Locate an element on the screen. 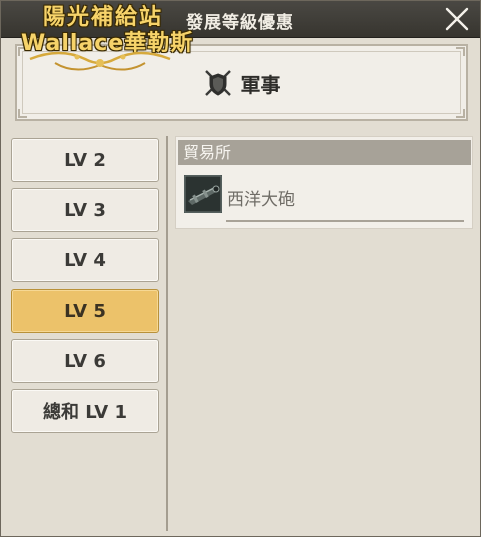 This screenshot has width=481, height=537. level-label: LV 5 is located at coordinates (85, 311).